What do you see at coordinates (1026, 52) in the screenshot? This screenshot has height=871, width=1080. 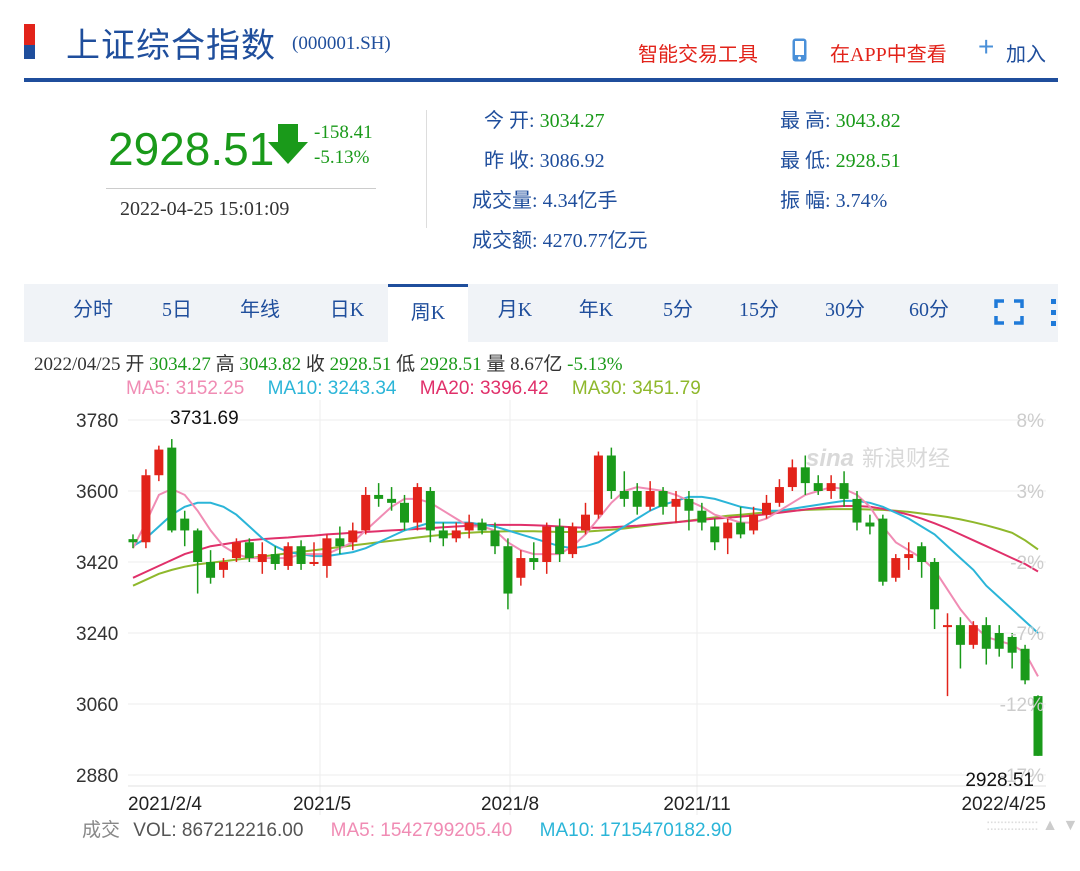 I see `add-watchlist-button: 加入` at bounding box center [1026, 52].